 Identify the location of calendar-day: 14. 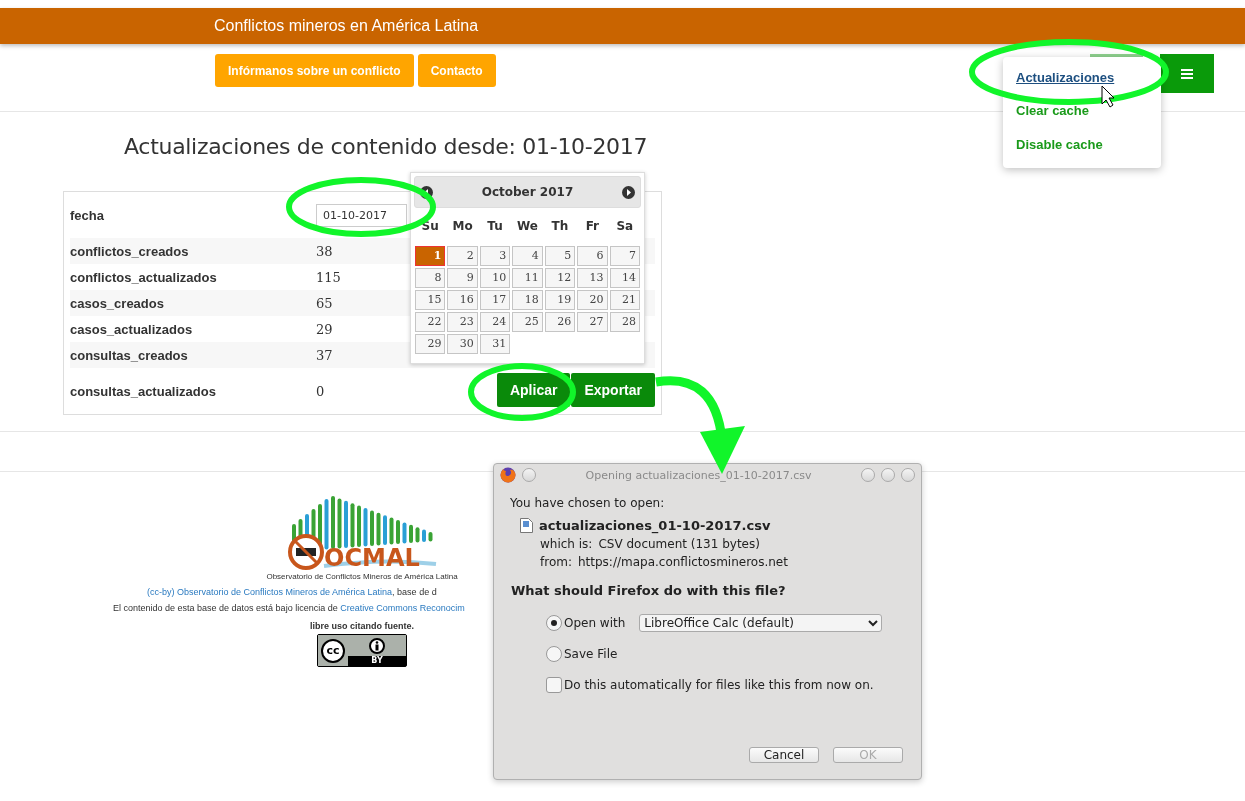
(624, 278).